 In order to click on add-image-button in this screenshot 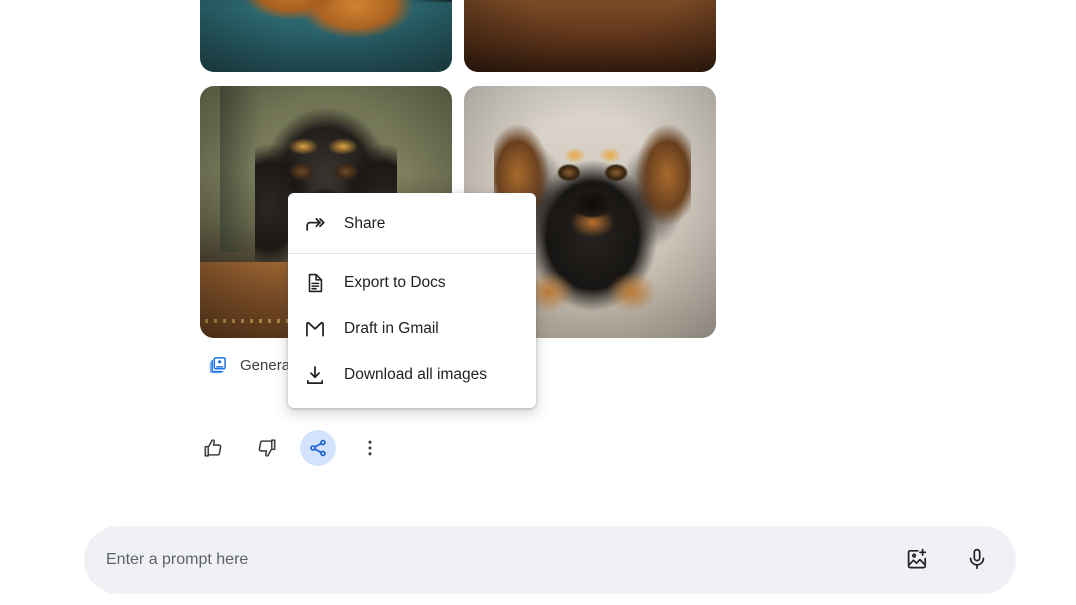, I will do `click(917, 560)`.